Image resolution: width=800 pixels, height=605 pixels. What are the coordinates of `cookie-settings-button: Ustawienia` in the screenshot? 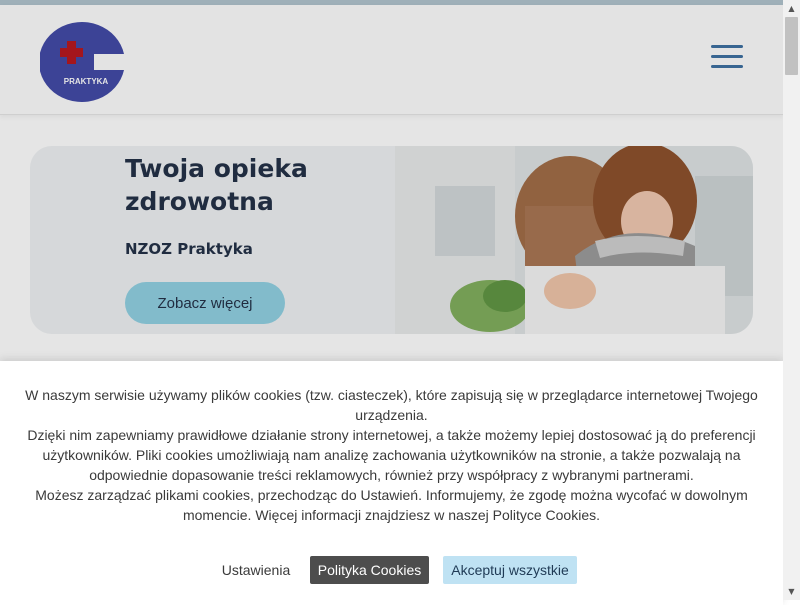 It's located at (256, 570).